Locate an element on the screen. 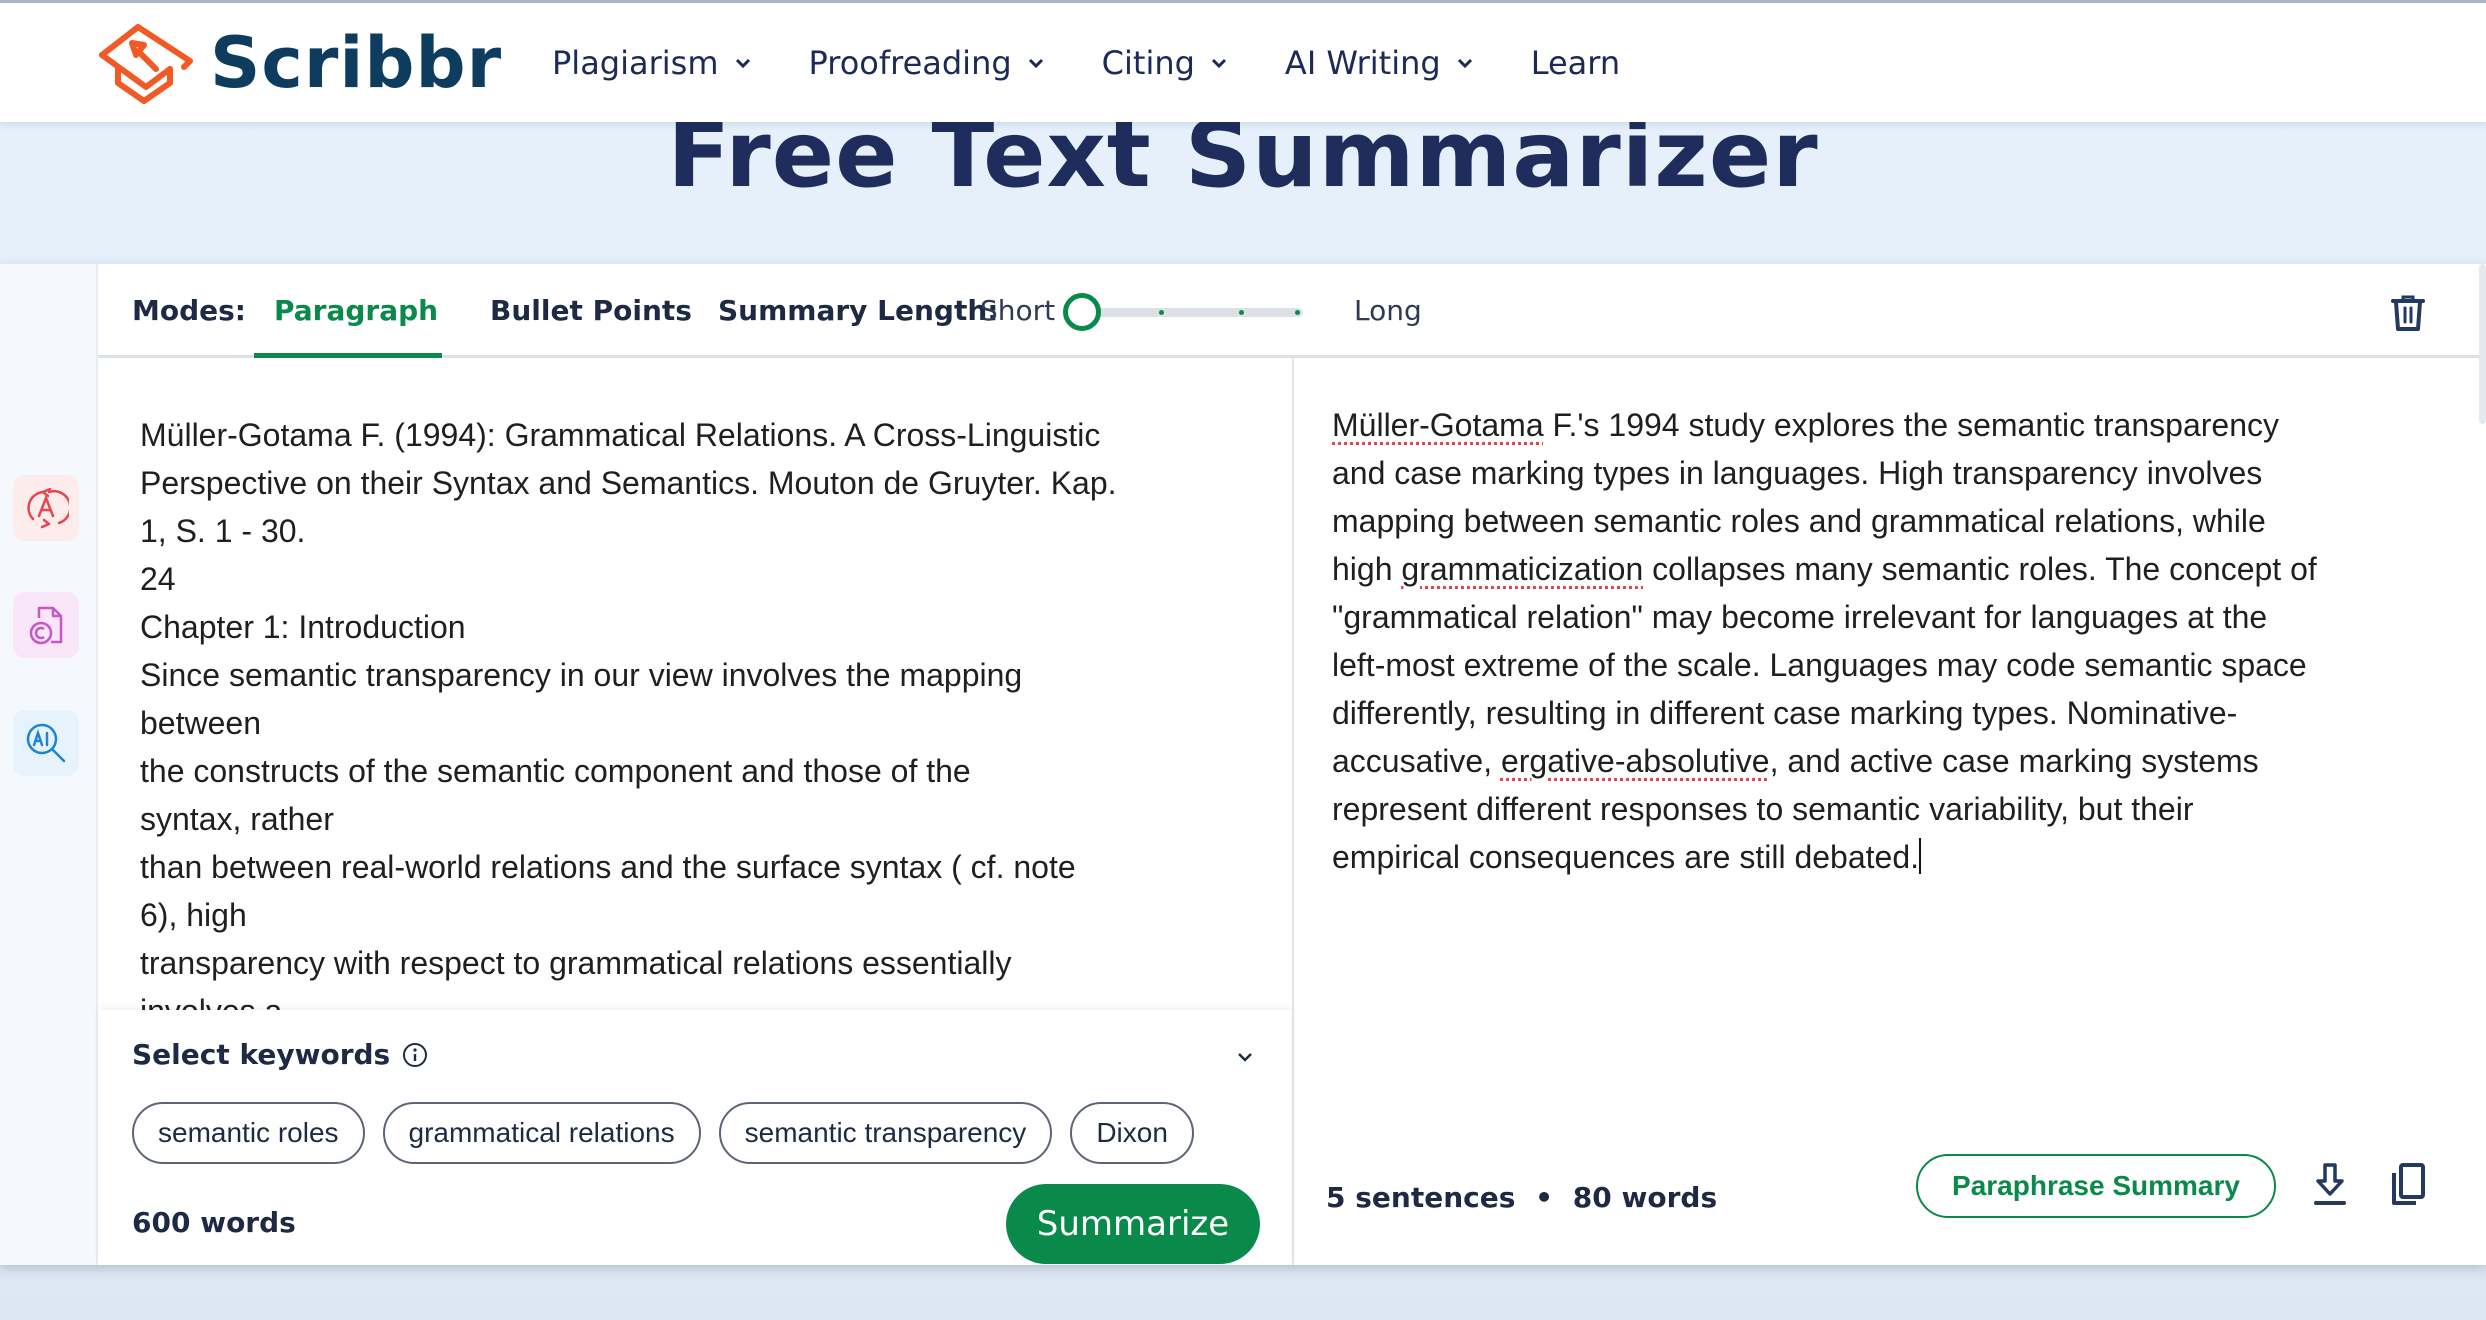 This screenshot has width=2486, height=1320. sidebar-paraphraser is located at coordinates (46, 508).